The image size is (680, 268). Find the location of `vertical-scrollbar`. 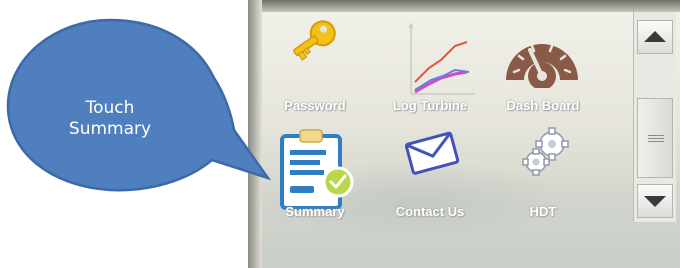

vertical-scrollbar is located at coordinates (654, 117).